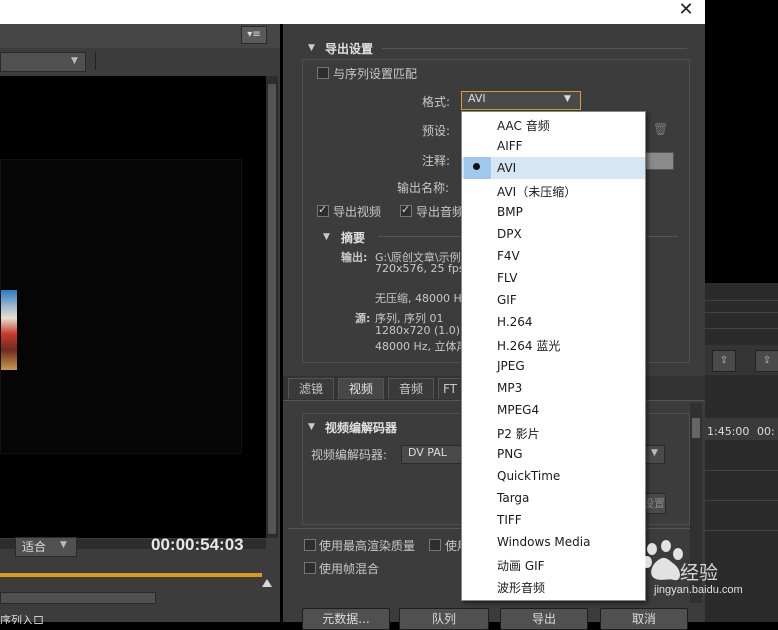 Image resolution: width=778 pixels, height=630 pixels. What do you see at coordinates (507, 168) in the screenshot?
I see `format-menu-item-label: AVI` at bounding box center [507, 168].